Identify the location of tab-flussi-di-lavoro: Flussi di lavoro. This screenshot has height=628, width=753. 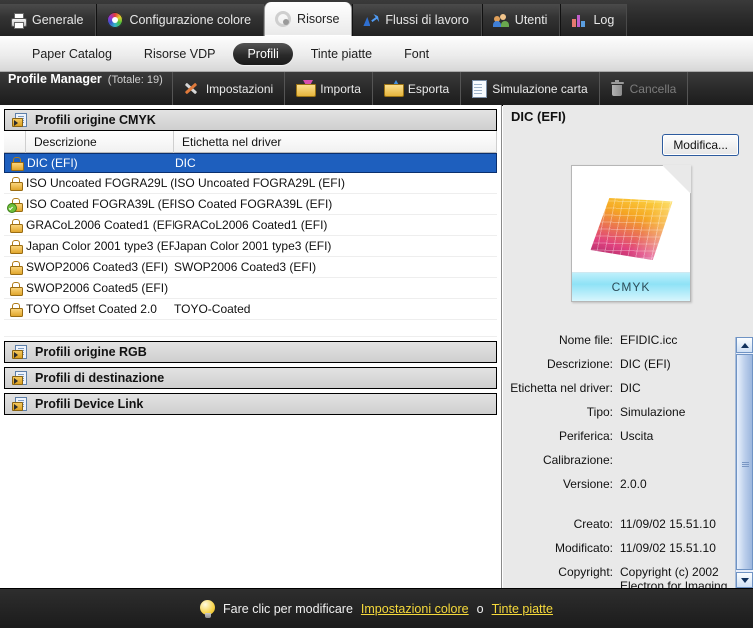
(417, 20).